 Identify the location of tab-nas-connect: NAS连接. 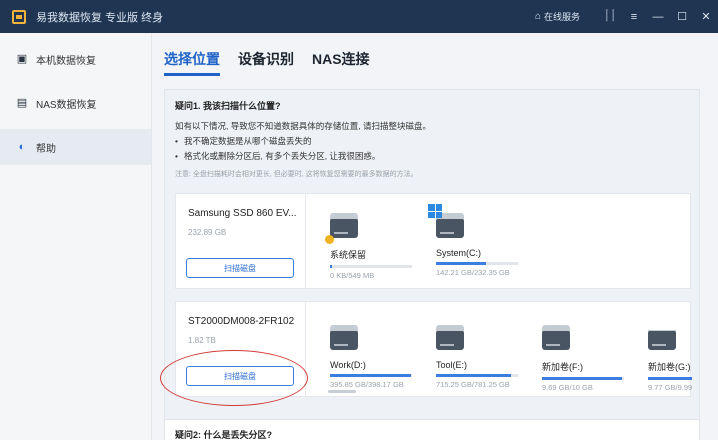
(341, 62).